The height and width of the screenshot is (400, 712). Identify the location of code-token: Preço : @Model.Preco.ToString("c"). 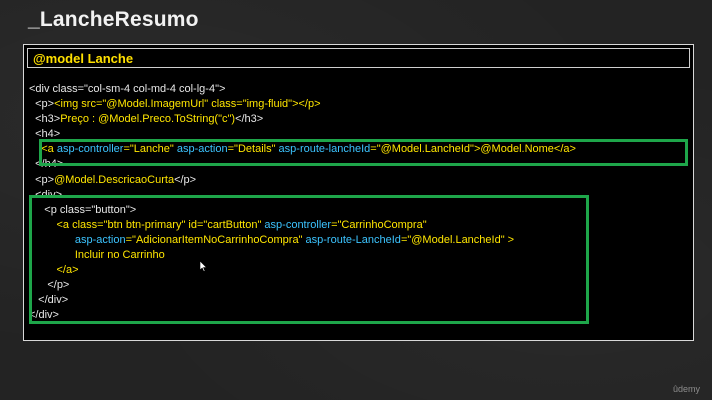
(148, 119).